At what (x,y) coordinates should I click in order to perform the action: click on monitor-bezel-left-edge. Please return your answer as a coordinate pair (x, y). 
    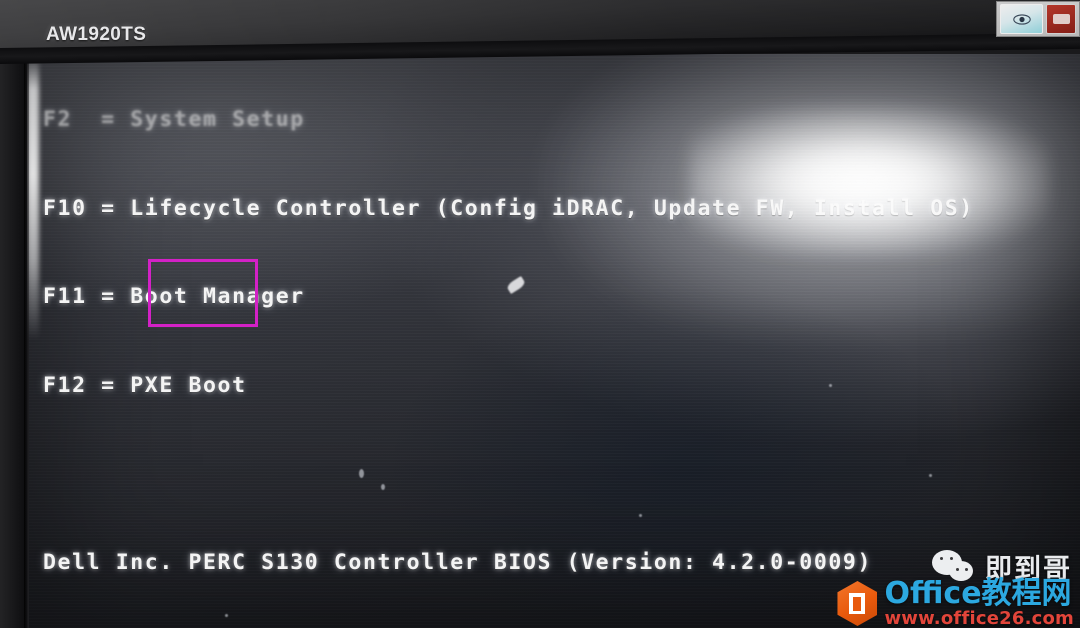
    Looking at the image, I should click on (26, 334).